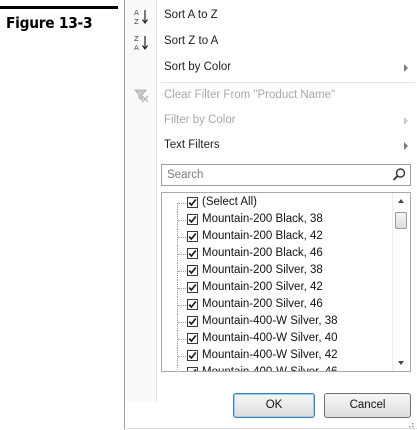  I want to click on menu-item-label: Sort Z to A, so click(191, 41).